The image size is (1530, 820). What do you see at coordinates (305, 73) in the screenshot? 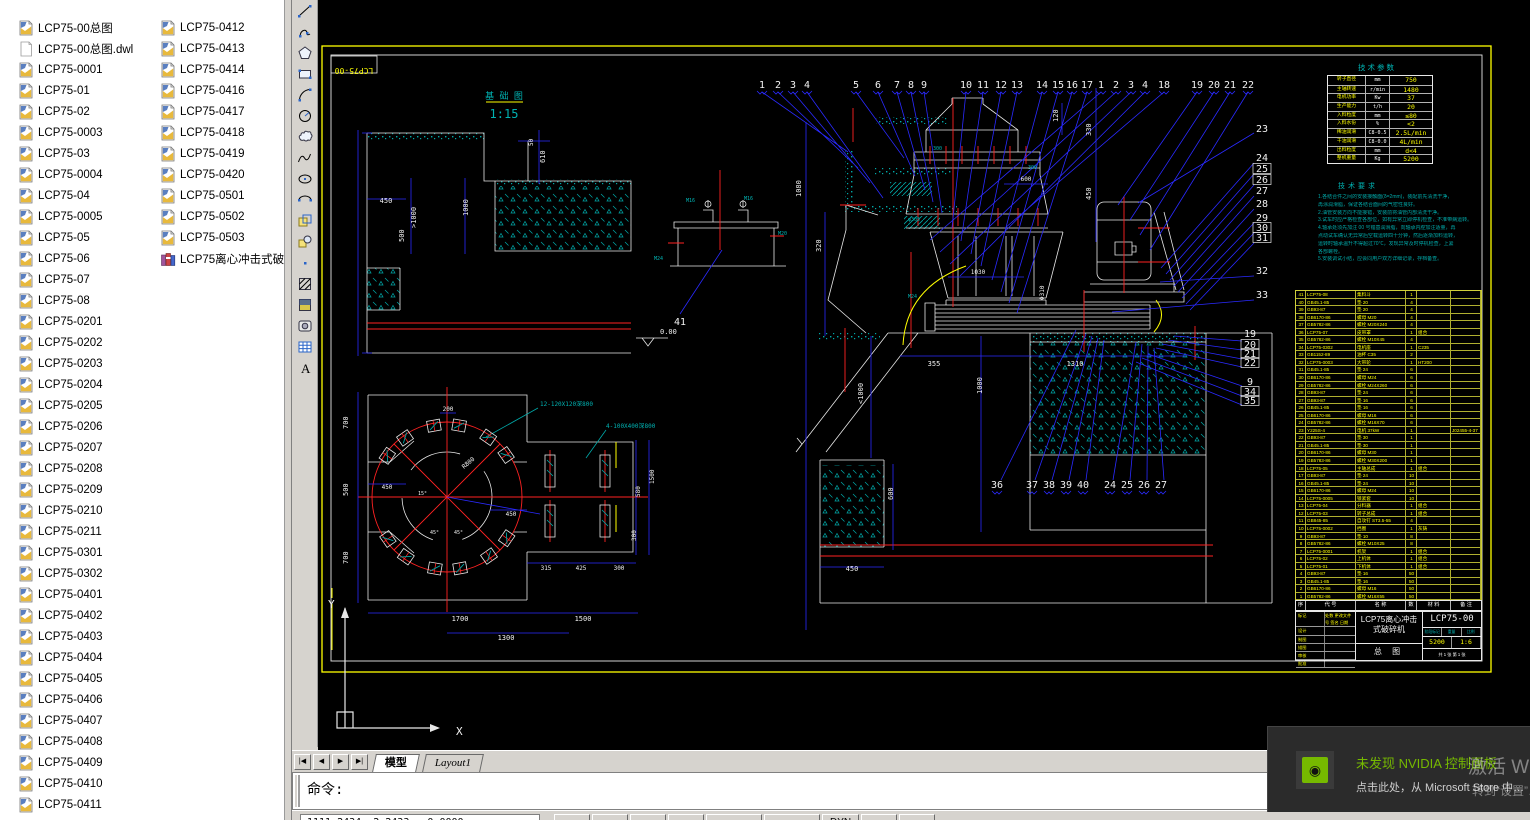
I see `rectangle-tool-button` at bounding box center [305, 73].